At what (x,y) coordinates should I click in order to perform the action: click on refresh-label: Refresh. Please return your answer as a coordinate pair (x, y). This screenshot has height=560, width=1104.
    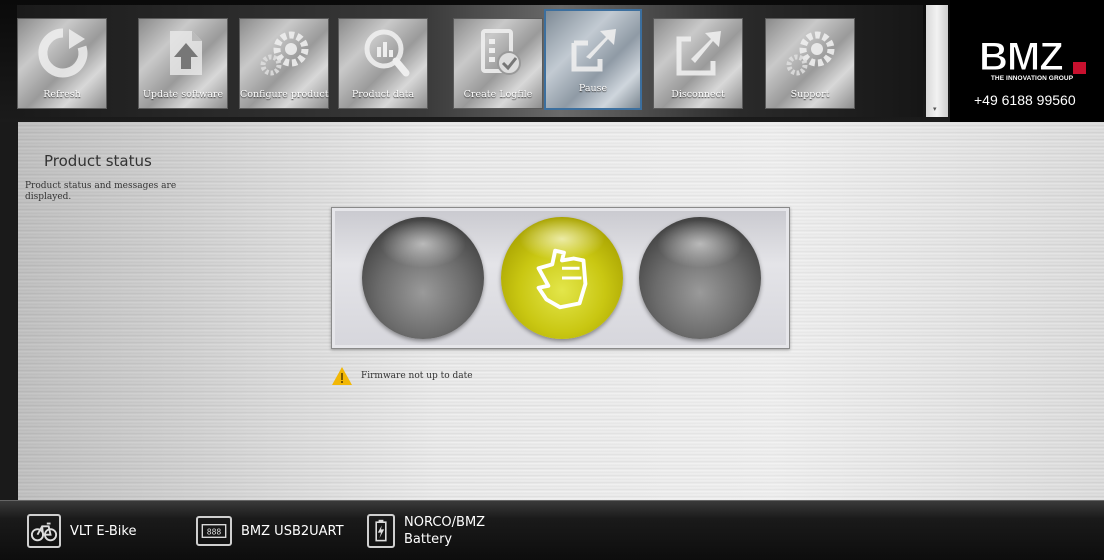
    Looking at the image, I should click on (62, 94).